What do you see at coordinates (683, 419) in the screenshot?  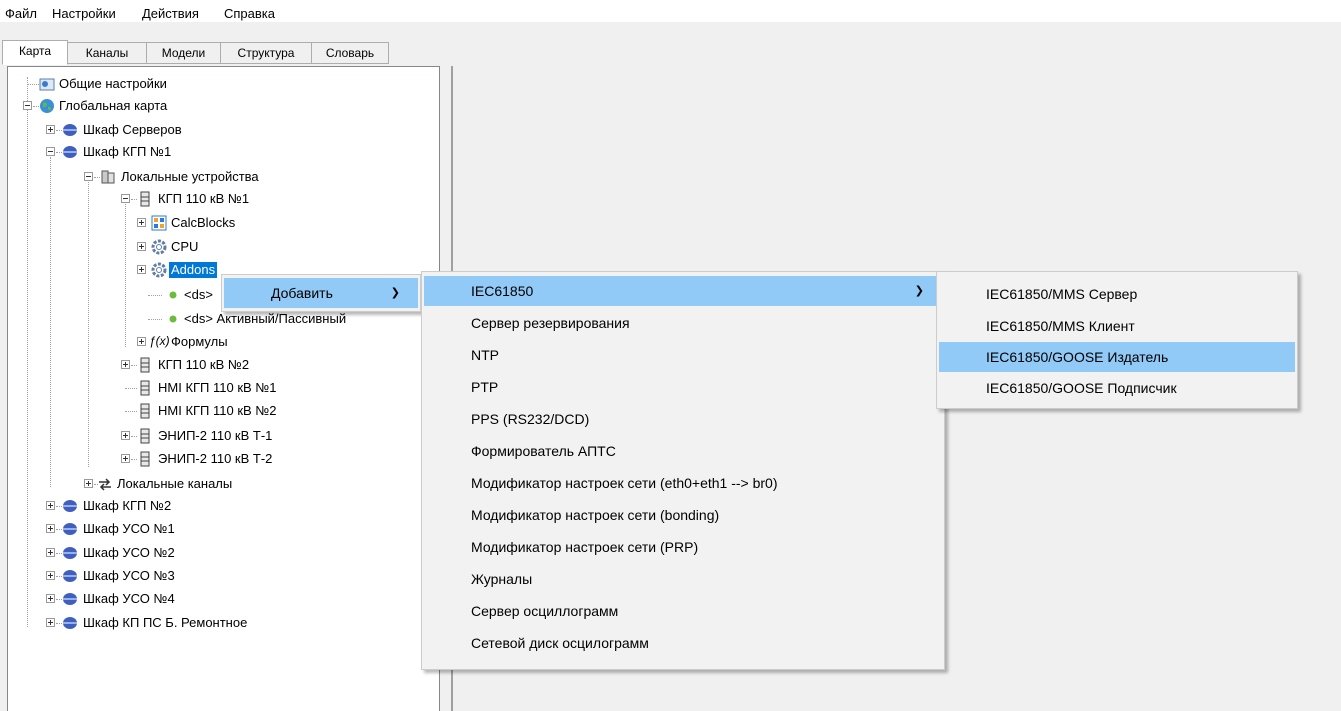 I see `submenu-item-pps: PPS (RS232/DCD)` at bounding box center [683, 419].